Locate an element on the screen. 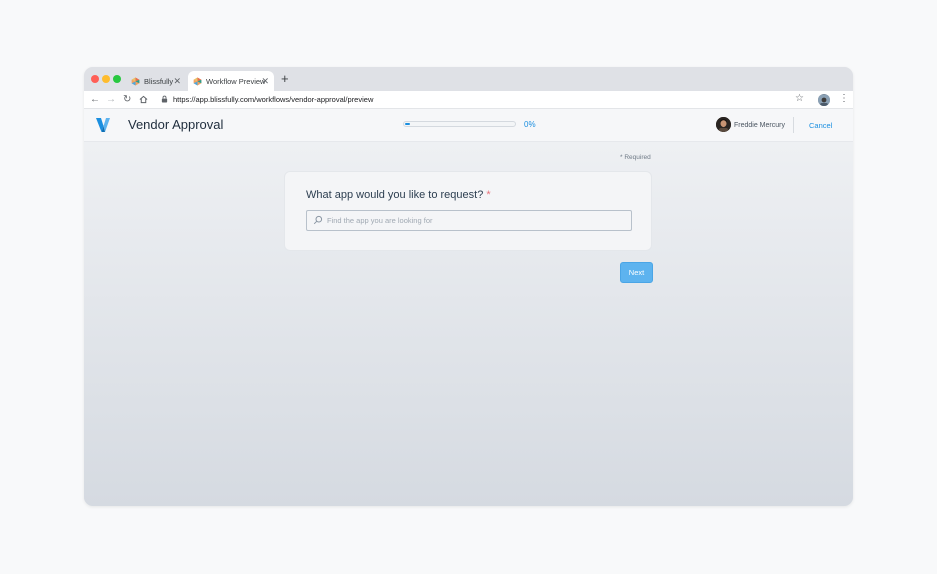 This screenshot has height=574, width=937. app-search-field is located at coordinates (469, 220).